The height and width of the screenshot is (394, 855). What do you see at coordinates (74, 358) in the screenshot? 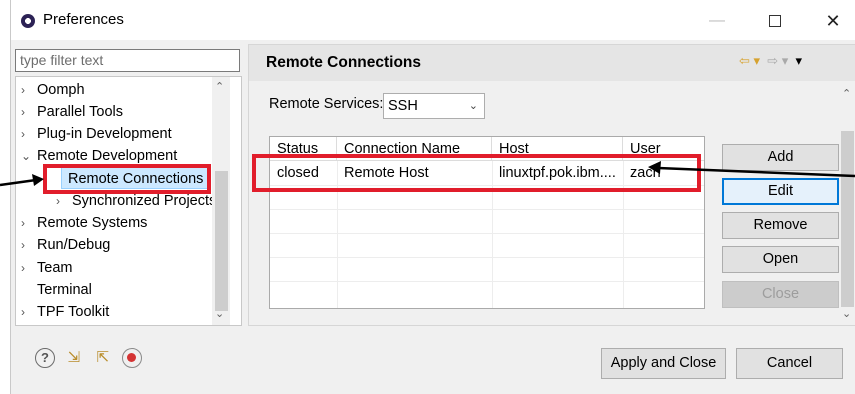
I see `import-icon: ⇲` at bounding box center [74, 358].